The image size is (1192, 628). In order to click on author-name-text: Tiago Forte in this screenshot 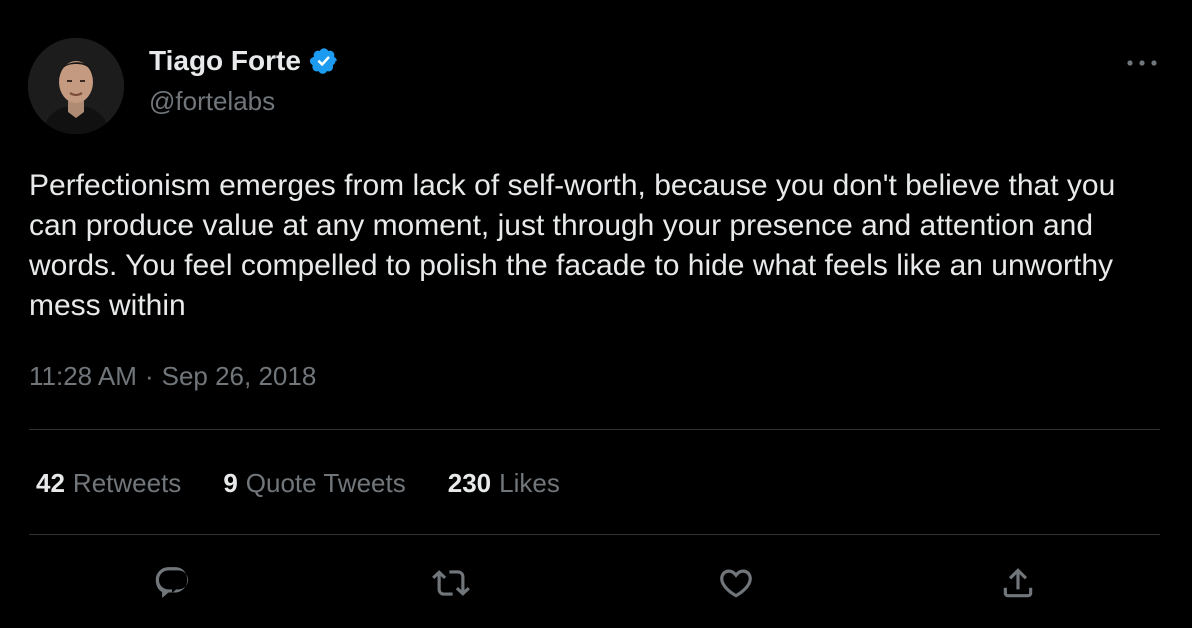, I will do `click(225, 61)`.